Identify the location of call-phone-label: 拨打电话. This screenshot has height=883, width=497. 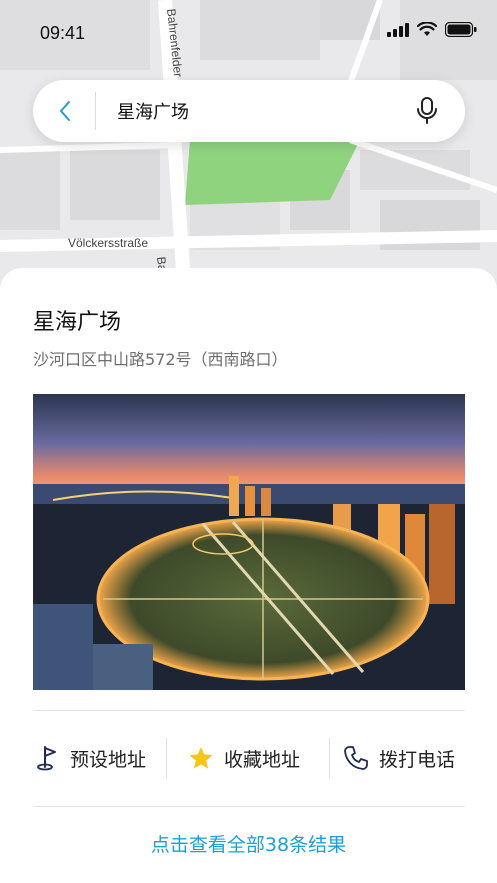
(417, 759).